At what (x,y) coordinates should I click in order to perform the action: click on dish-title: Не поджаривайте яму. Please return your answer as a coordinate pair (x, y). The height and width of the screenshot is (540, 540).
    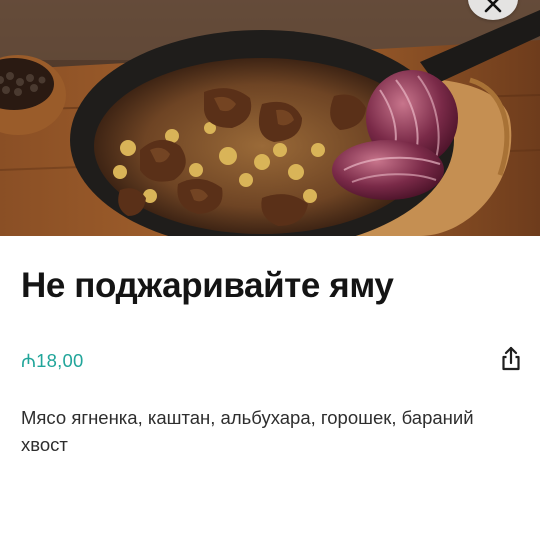
    Looking at the image, I should click on (207, 285).